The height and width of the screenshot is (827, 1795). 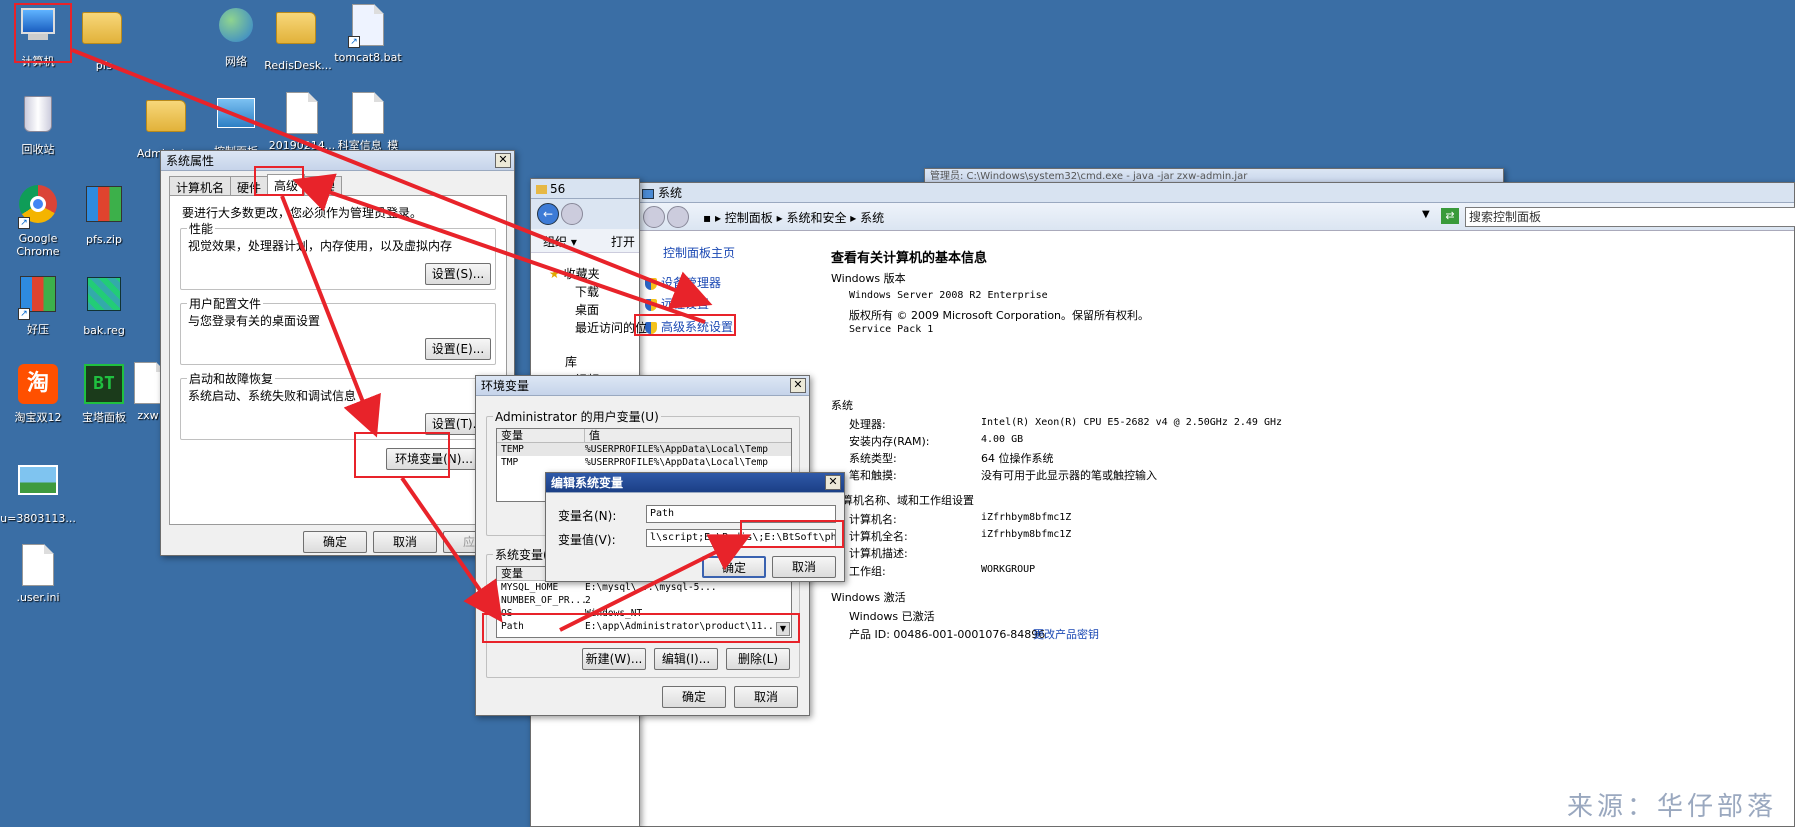 I want to click on section-windows-edition: Windows 版本, so click(x=868, y=278).